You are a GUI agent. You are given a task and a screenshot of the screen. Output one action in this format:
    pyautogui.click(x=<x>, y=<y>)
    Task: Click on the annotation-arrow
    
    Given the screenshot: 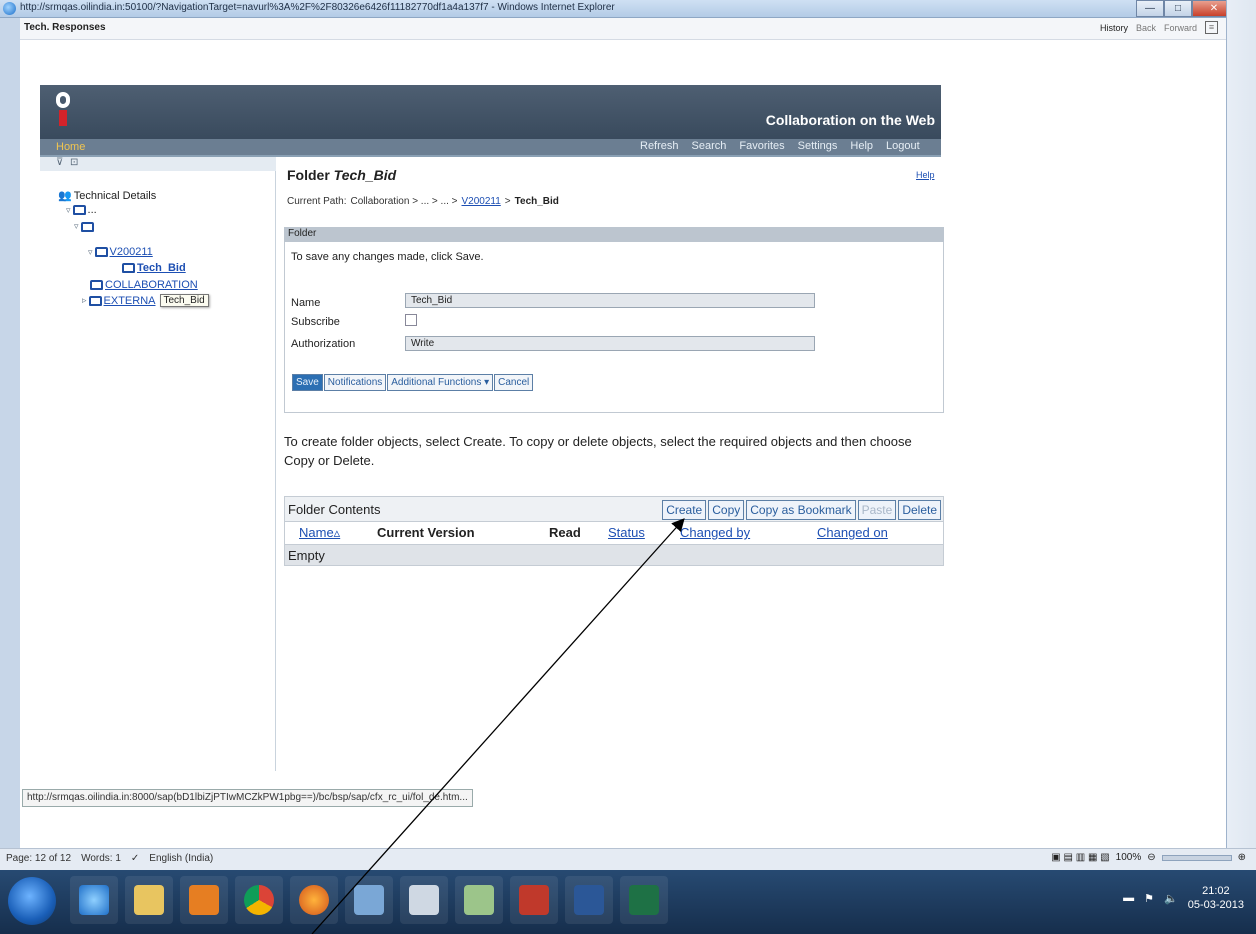 What is the action you would take?
    pyautogui.click(x=498, y=726)
    